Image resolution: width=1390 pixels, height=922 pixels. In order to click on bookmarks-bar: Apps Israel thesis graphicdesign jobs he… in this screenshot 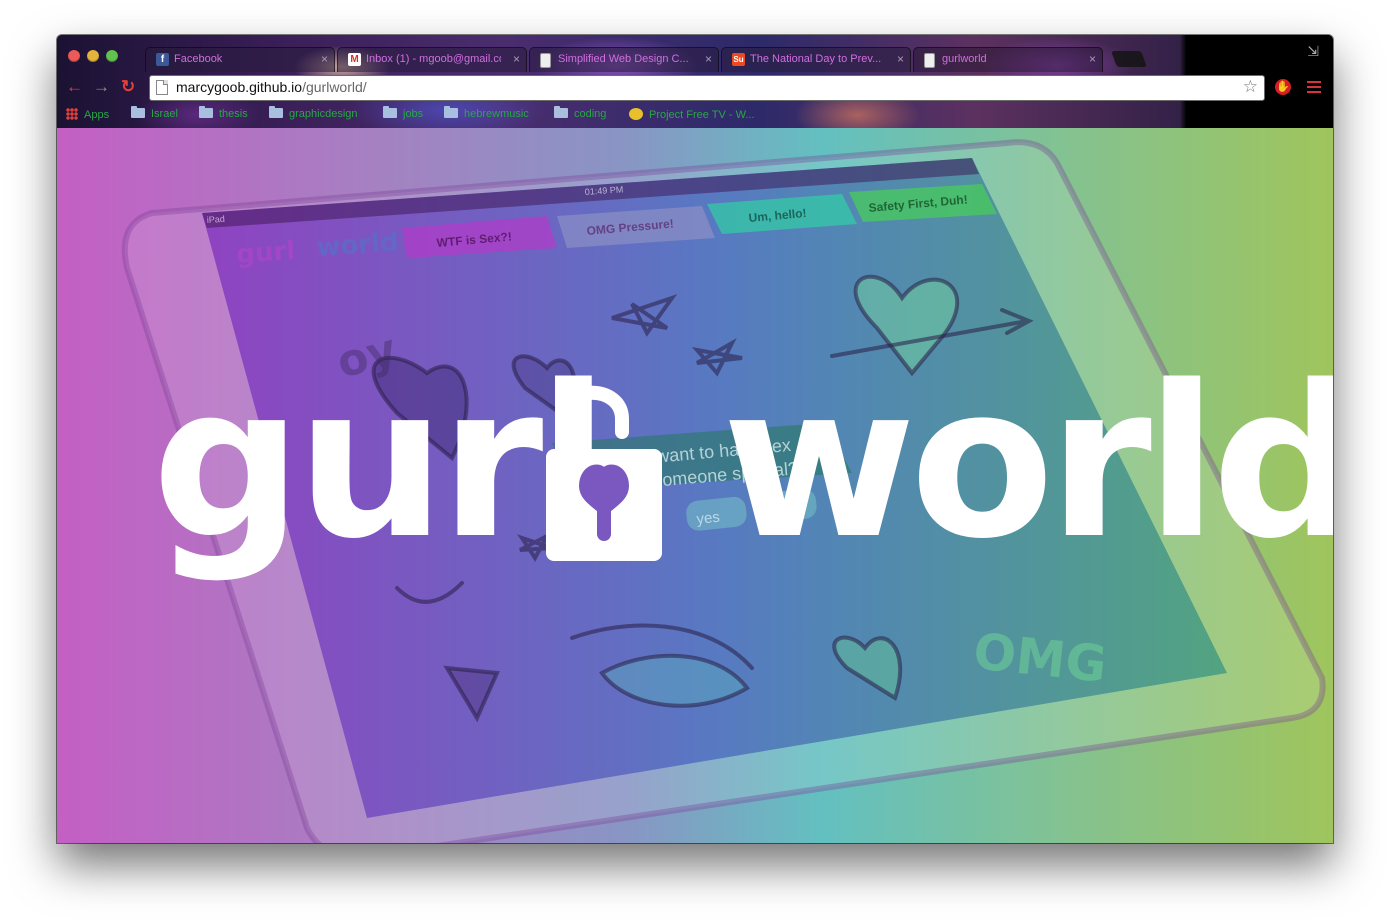, I will do `click(695, 116)`.